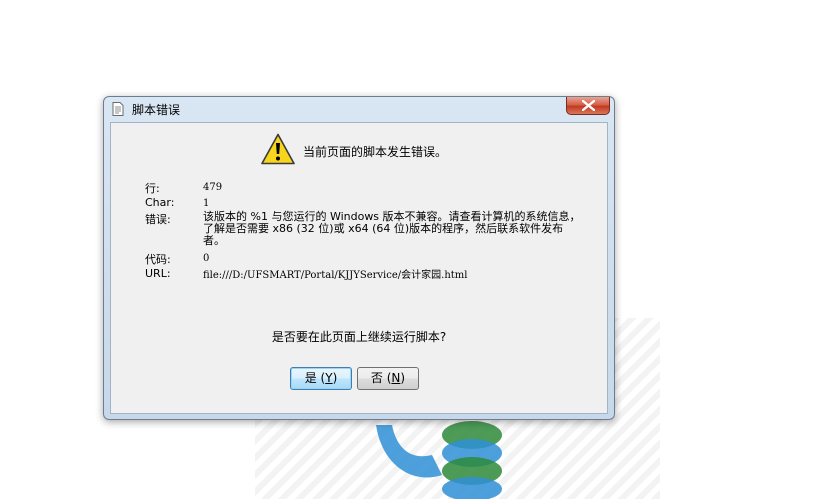 The height and width of the screenshot is (499, 816). I want to click on close-icon, so click(588, 105).